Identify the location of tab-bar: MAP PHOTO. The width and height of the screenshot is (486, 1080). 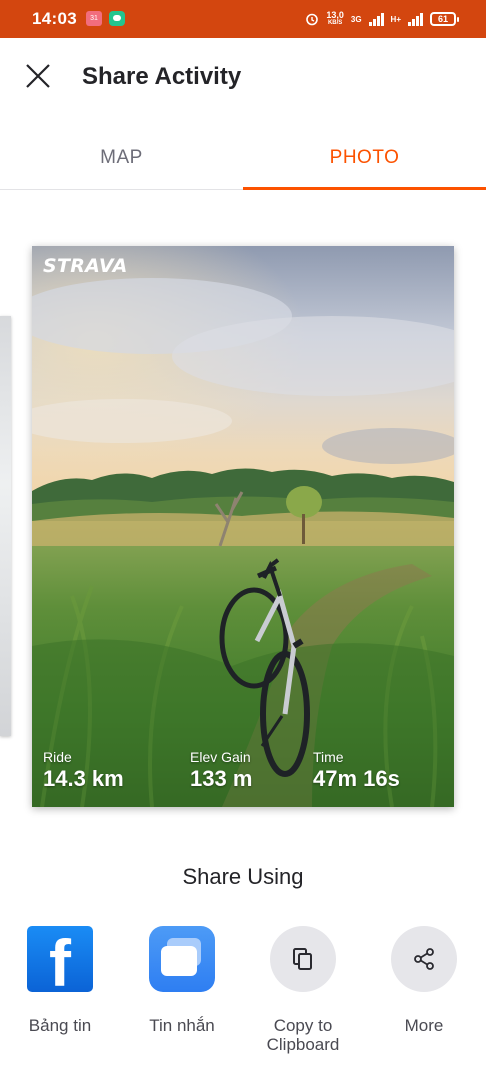
(243, 158).